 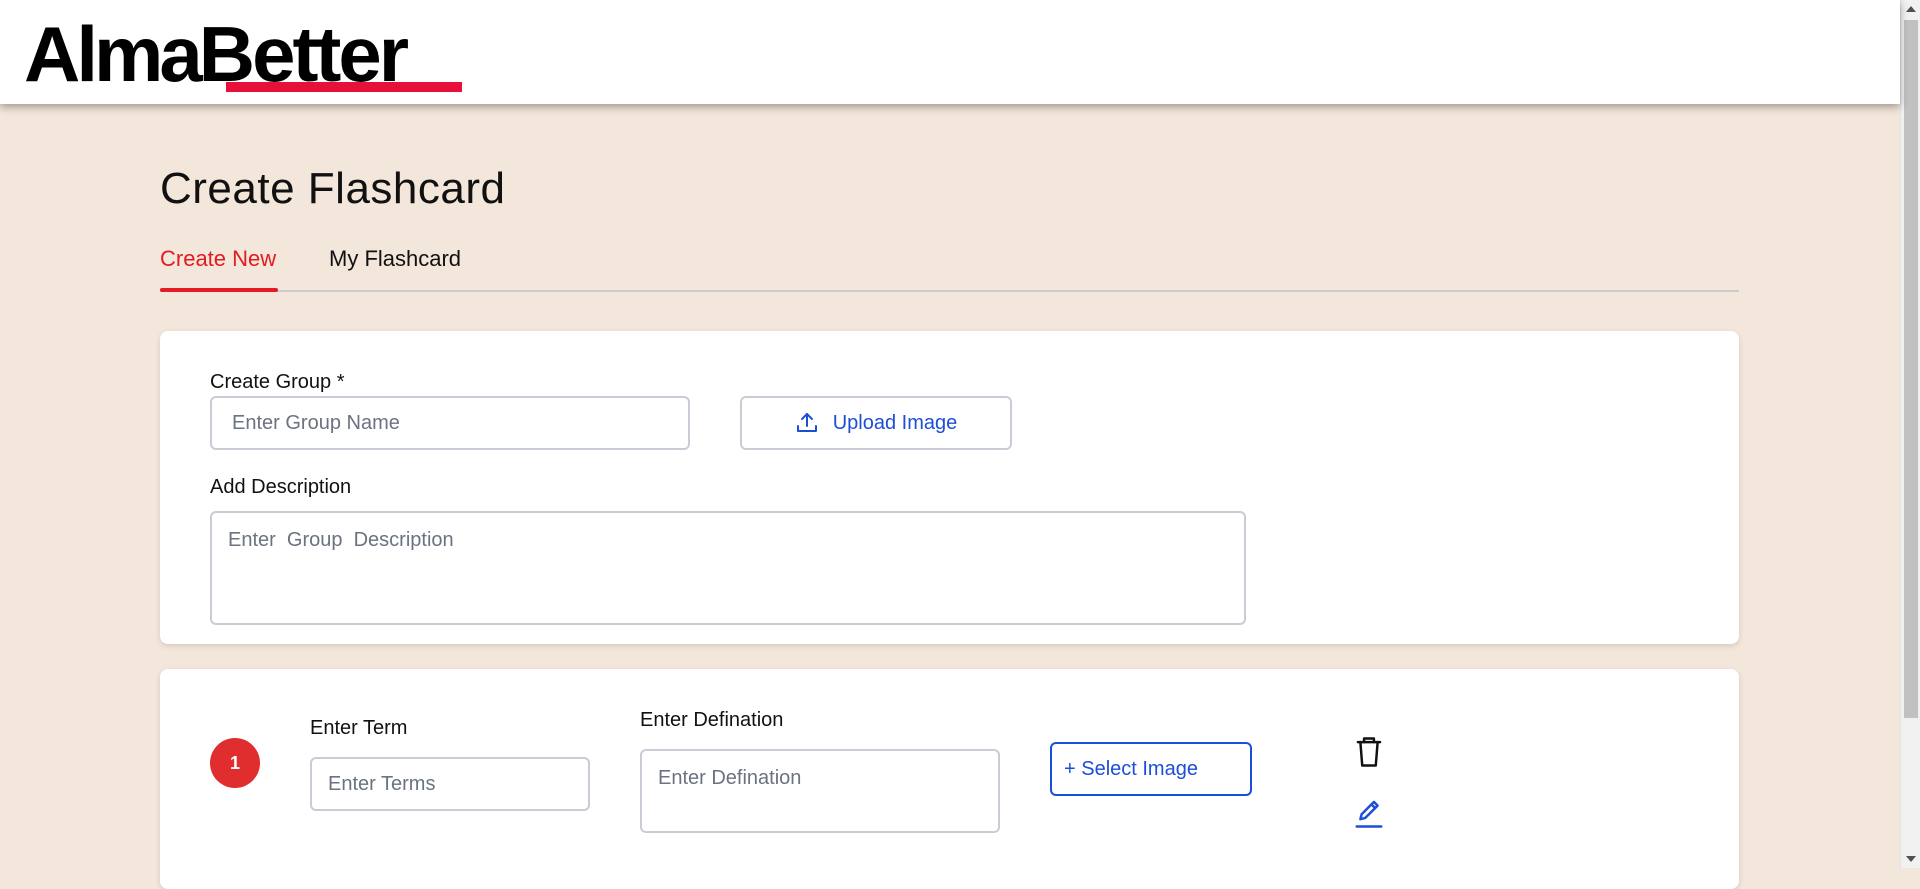 I want to click on almabetter-logo: AlmaBetter, so click(x=244, y=54).